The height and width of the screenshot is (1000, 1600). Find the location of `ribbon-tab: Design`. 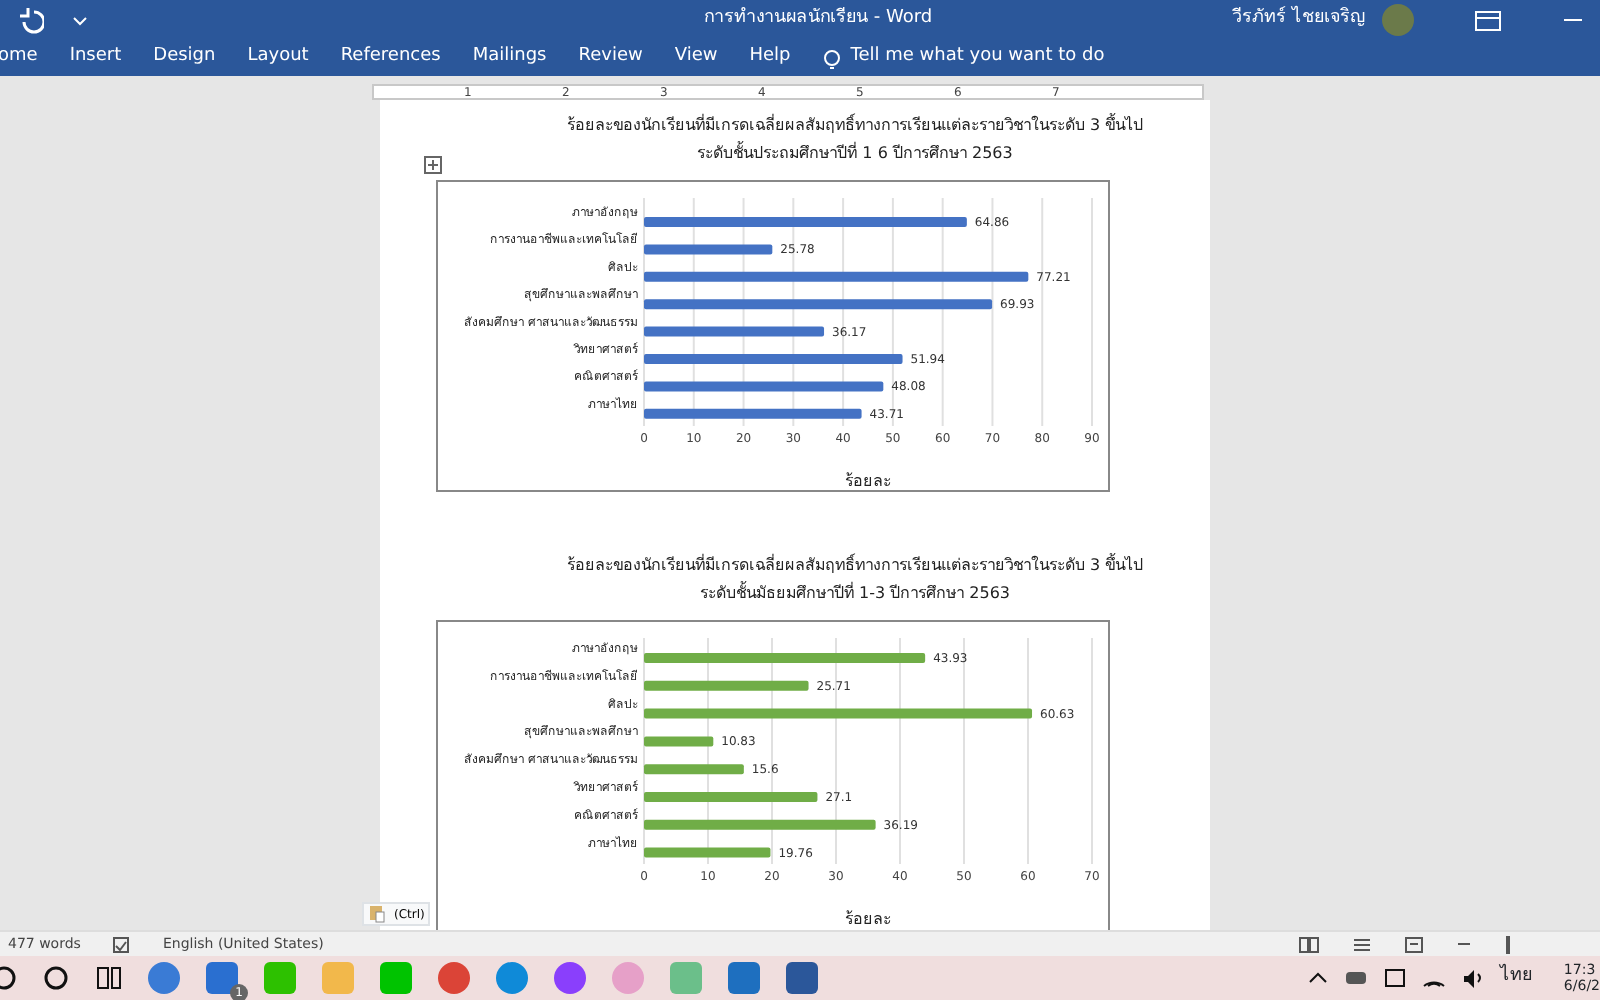

ribbon-tab: Design is located at coordinates (184, 58).